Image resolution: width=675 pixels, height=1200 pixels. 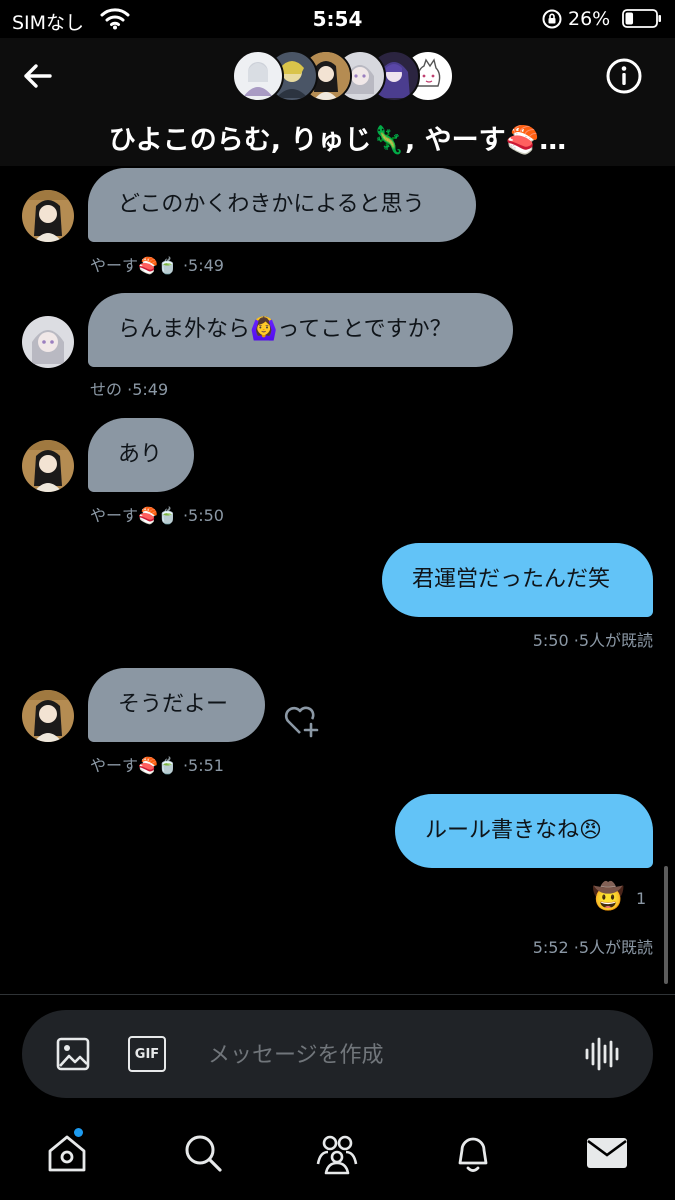 What do you see at coordinates (552, 19) in the screenshot?
I see `rotation-lock-icon` at bounding box center [552, 19].